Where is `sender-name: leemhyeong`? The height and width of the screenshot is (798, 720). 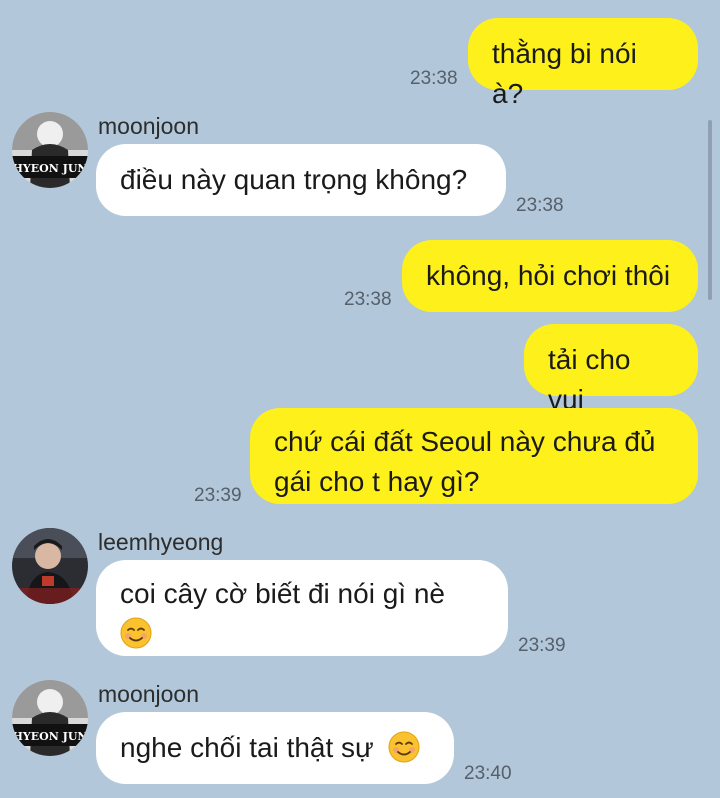 sender-name: leemhyeong is located at coordinates (161, 542).